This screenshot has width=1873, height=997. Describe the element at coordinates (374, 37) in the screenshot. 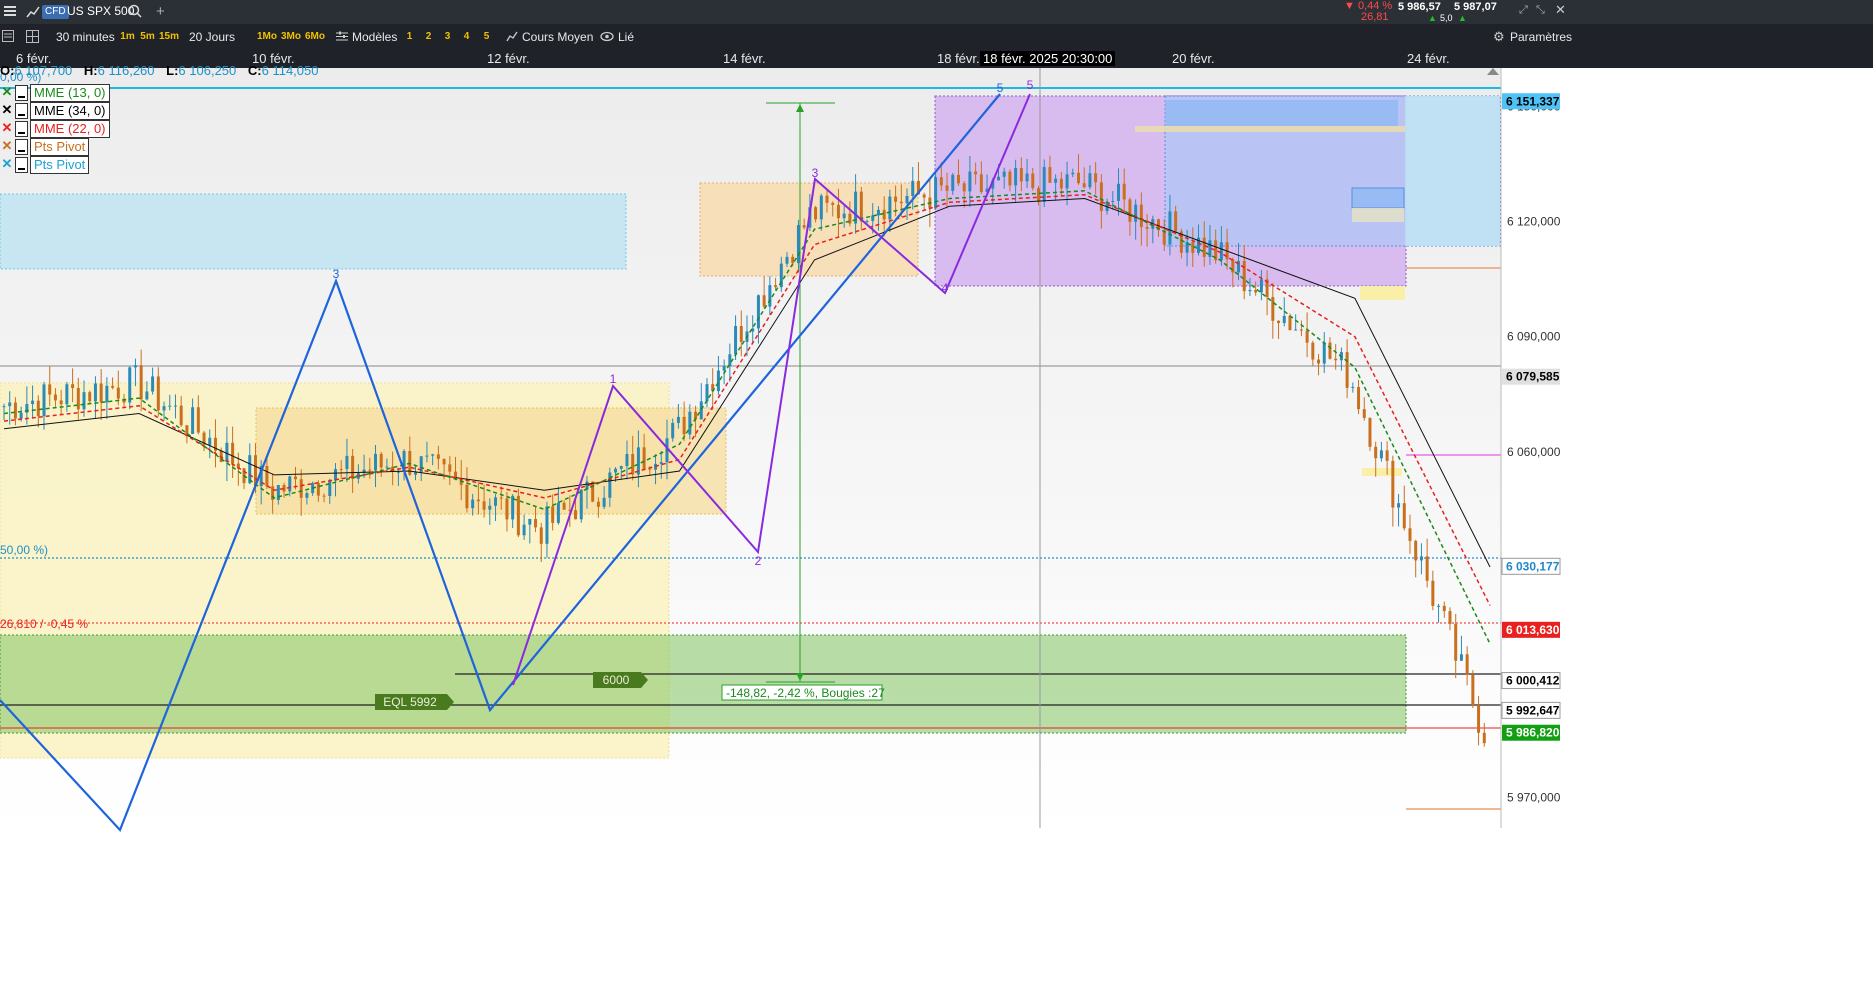

I see `models-button: Modèles` at that location.